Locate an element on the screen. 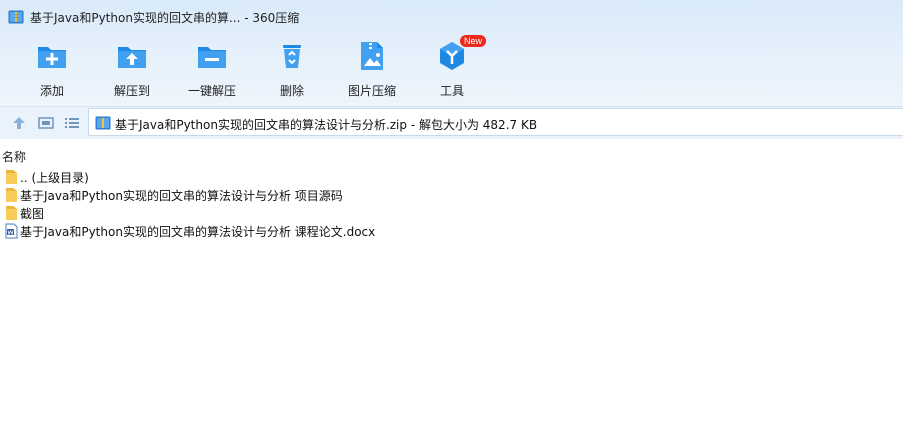 The width and height of the screenshot is (903, 445). extract-to-button: 解压到 is located at coordinates (132, 70).